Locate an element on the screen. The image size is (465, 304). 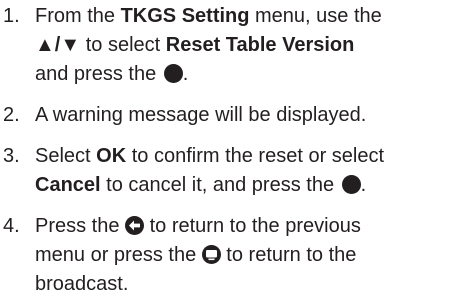
step-text: to return to the previous is located at coordinates (252, 226).